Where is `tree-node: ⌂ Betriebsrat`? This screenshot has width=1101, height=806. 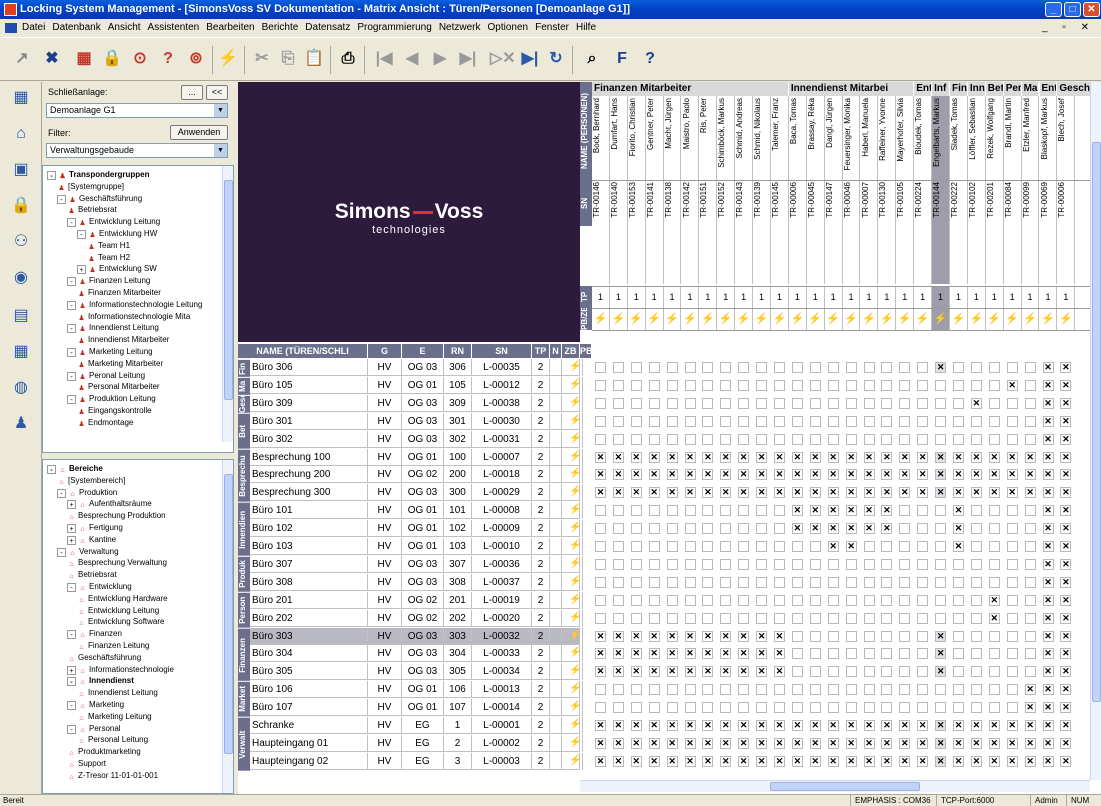 tree-node: ⌂ Betriebsrat is located at coordinates (91, 574).